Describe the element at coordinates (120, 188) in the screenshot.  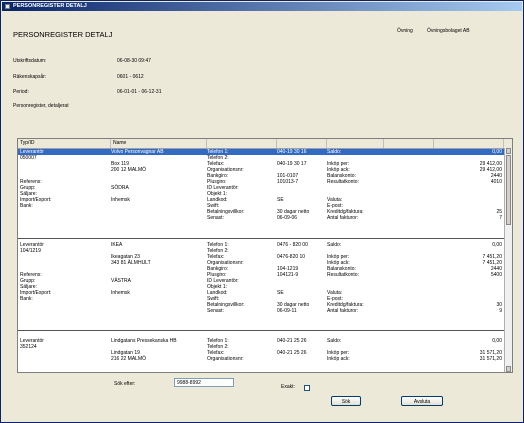
I see `group-value: SÖDRA` at that location.